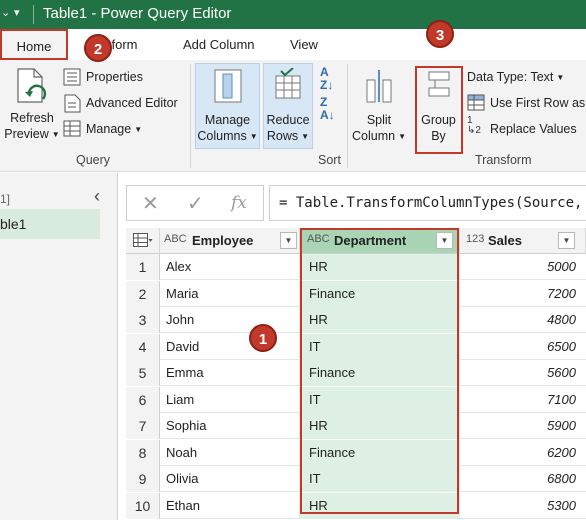  Describe the element at coordinates (520, 294) in the screenshot. I see `cell-sales: 7200` at that location.